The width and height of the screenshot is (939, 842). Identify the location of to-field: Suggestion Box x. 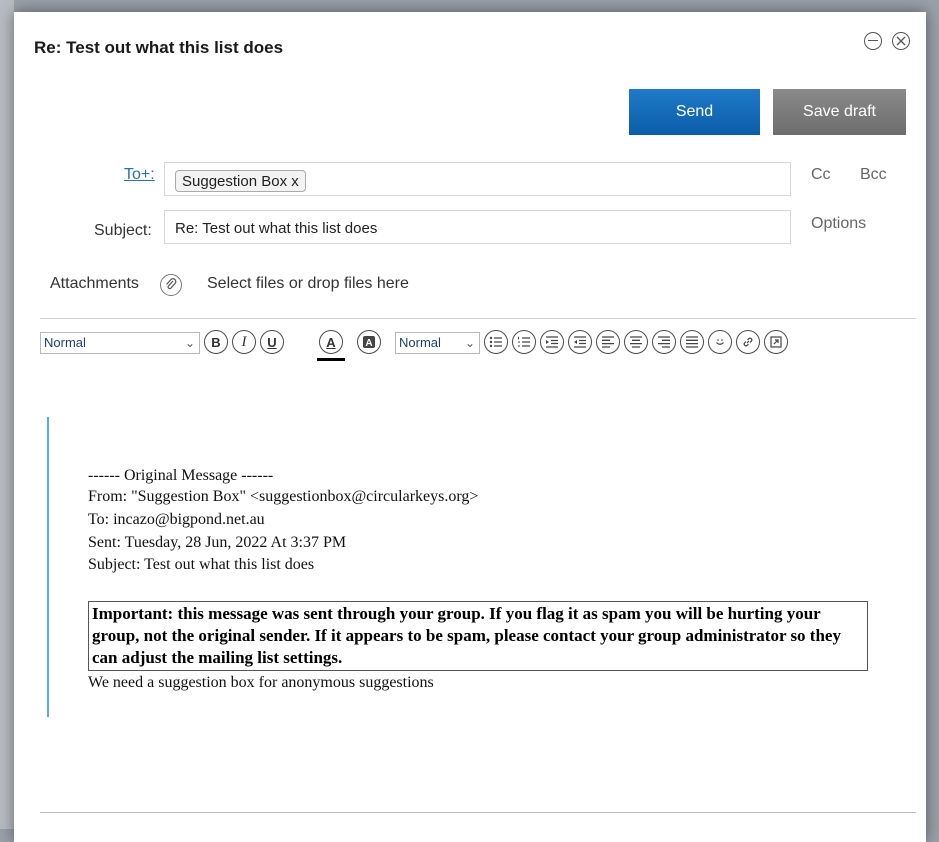
(477, 179).